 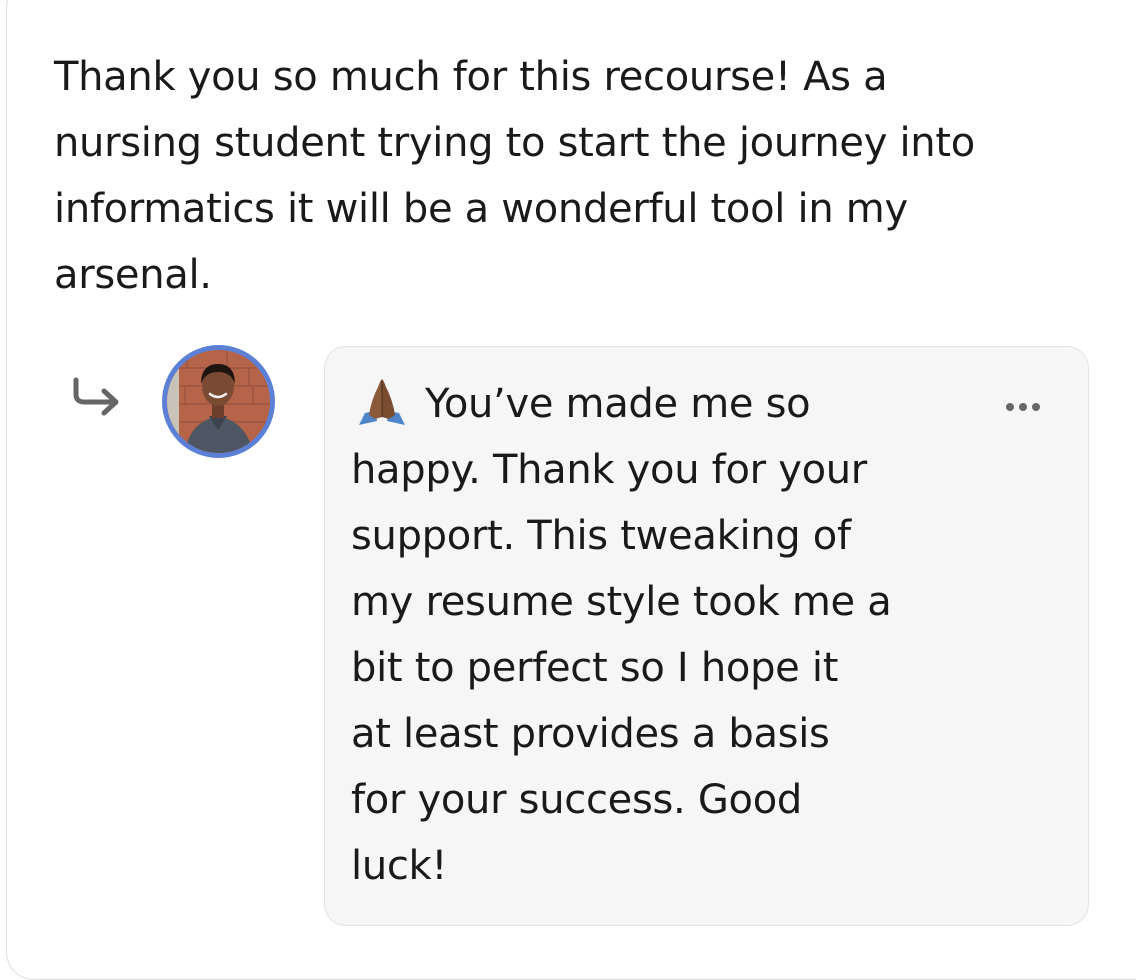 I want to click on avatar, so click(x=218, y=401).